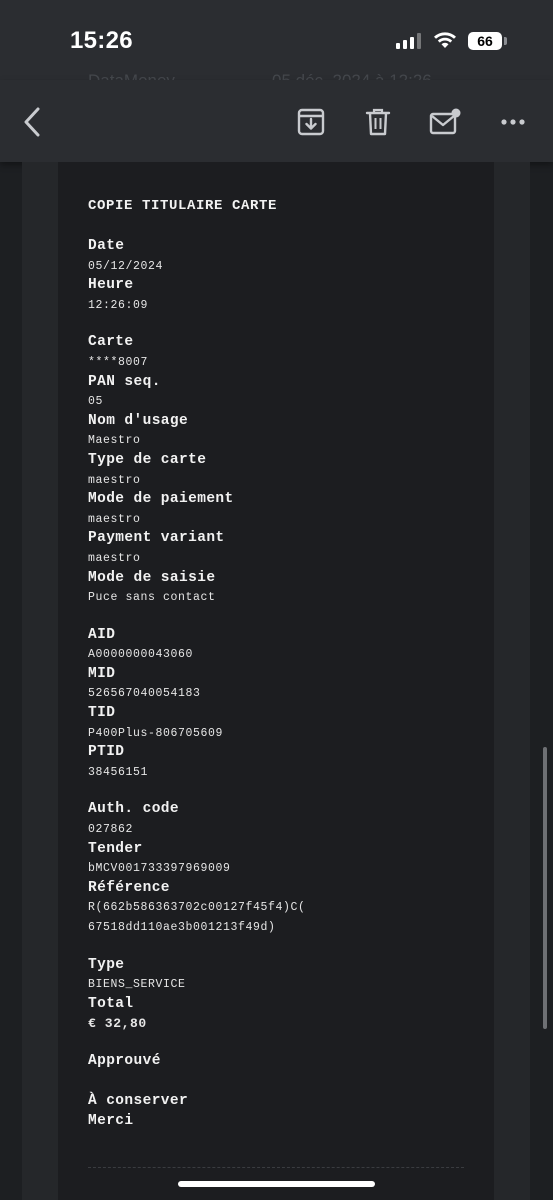  I want to click on value-aid: A0000000043060, so click(141, 655).